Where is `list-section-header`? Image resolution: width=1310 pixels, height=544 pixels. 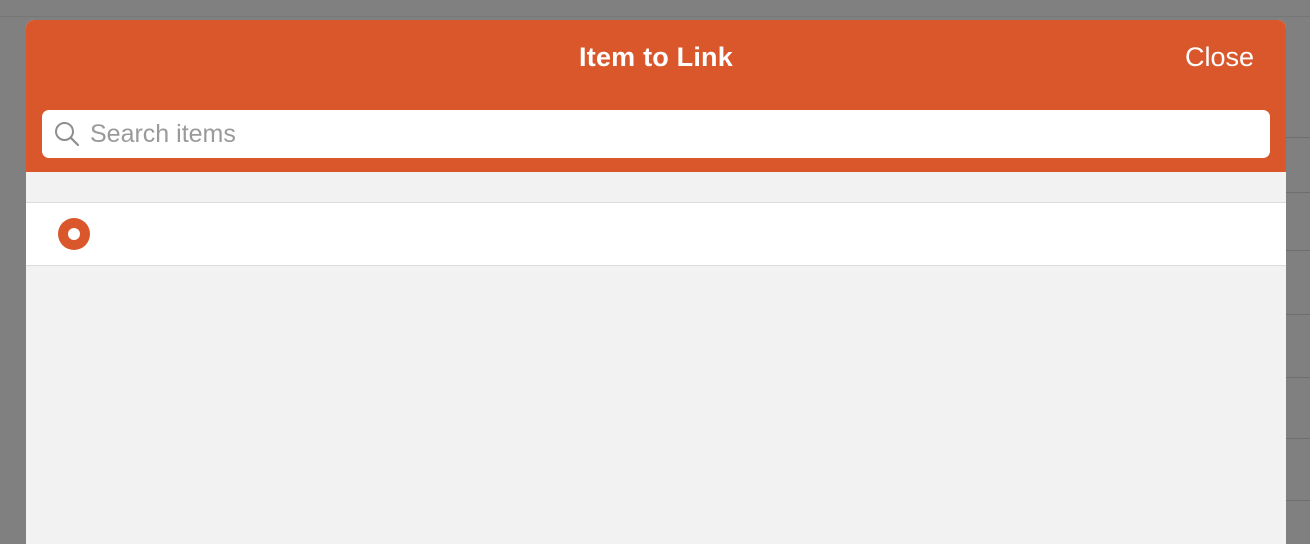
list-section-header is located at coordinates (656, 187).